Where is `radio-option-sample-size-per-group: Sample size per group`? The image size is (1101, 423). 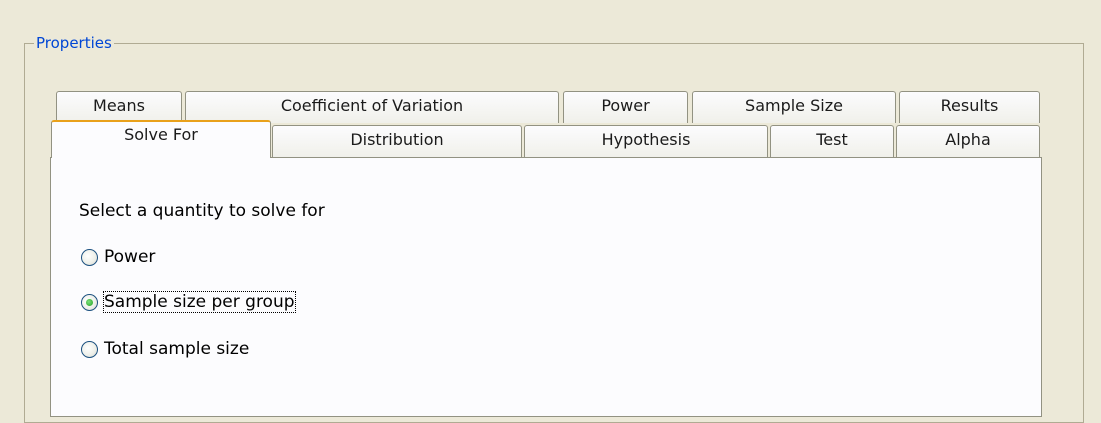
radio-option-sample-size-per-group: Sample size per group is located at coordinates (188, 302).